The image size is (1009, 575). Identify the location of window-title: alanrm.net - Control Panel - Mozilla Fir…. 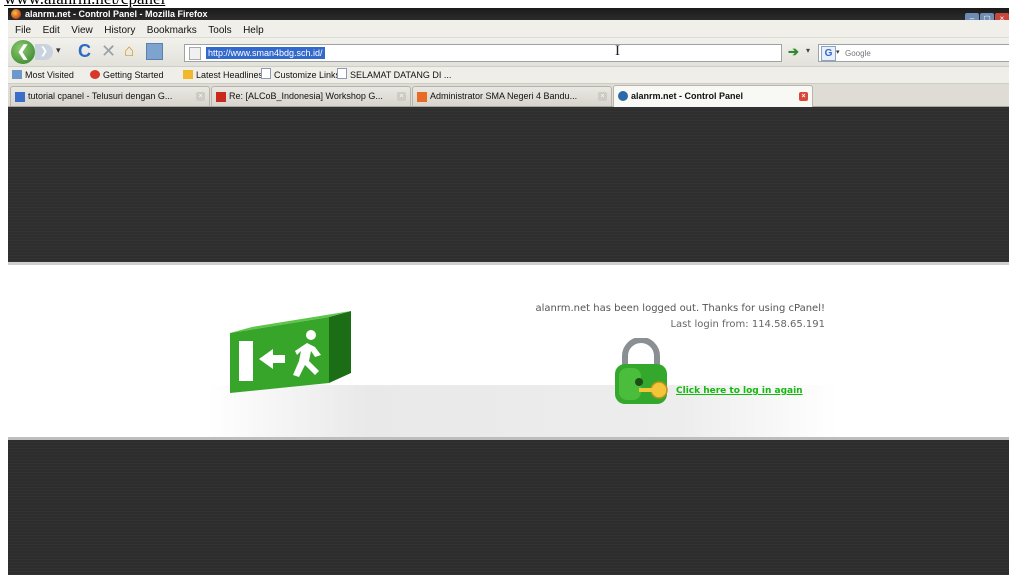
(116, 14).